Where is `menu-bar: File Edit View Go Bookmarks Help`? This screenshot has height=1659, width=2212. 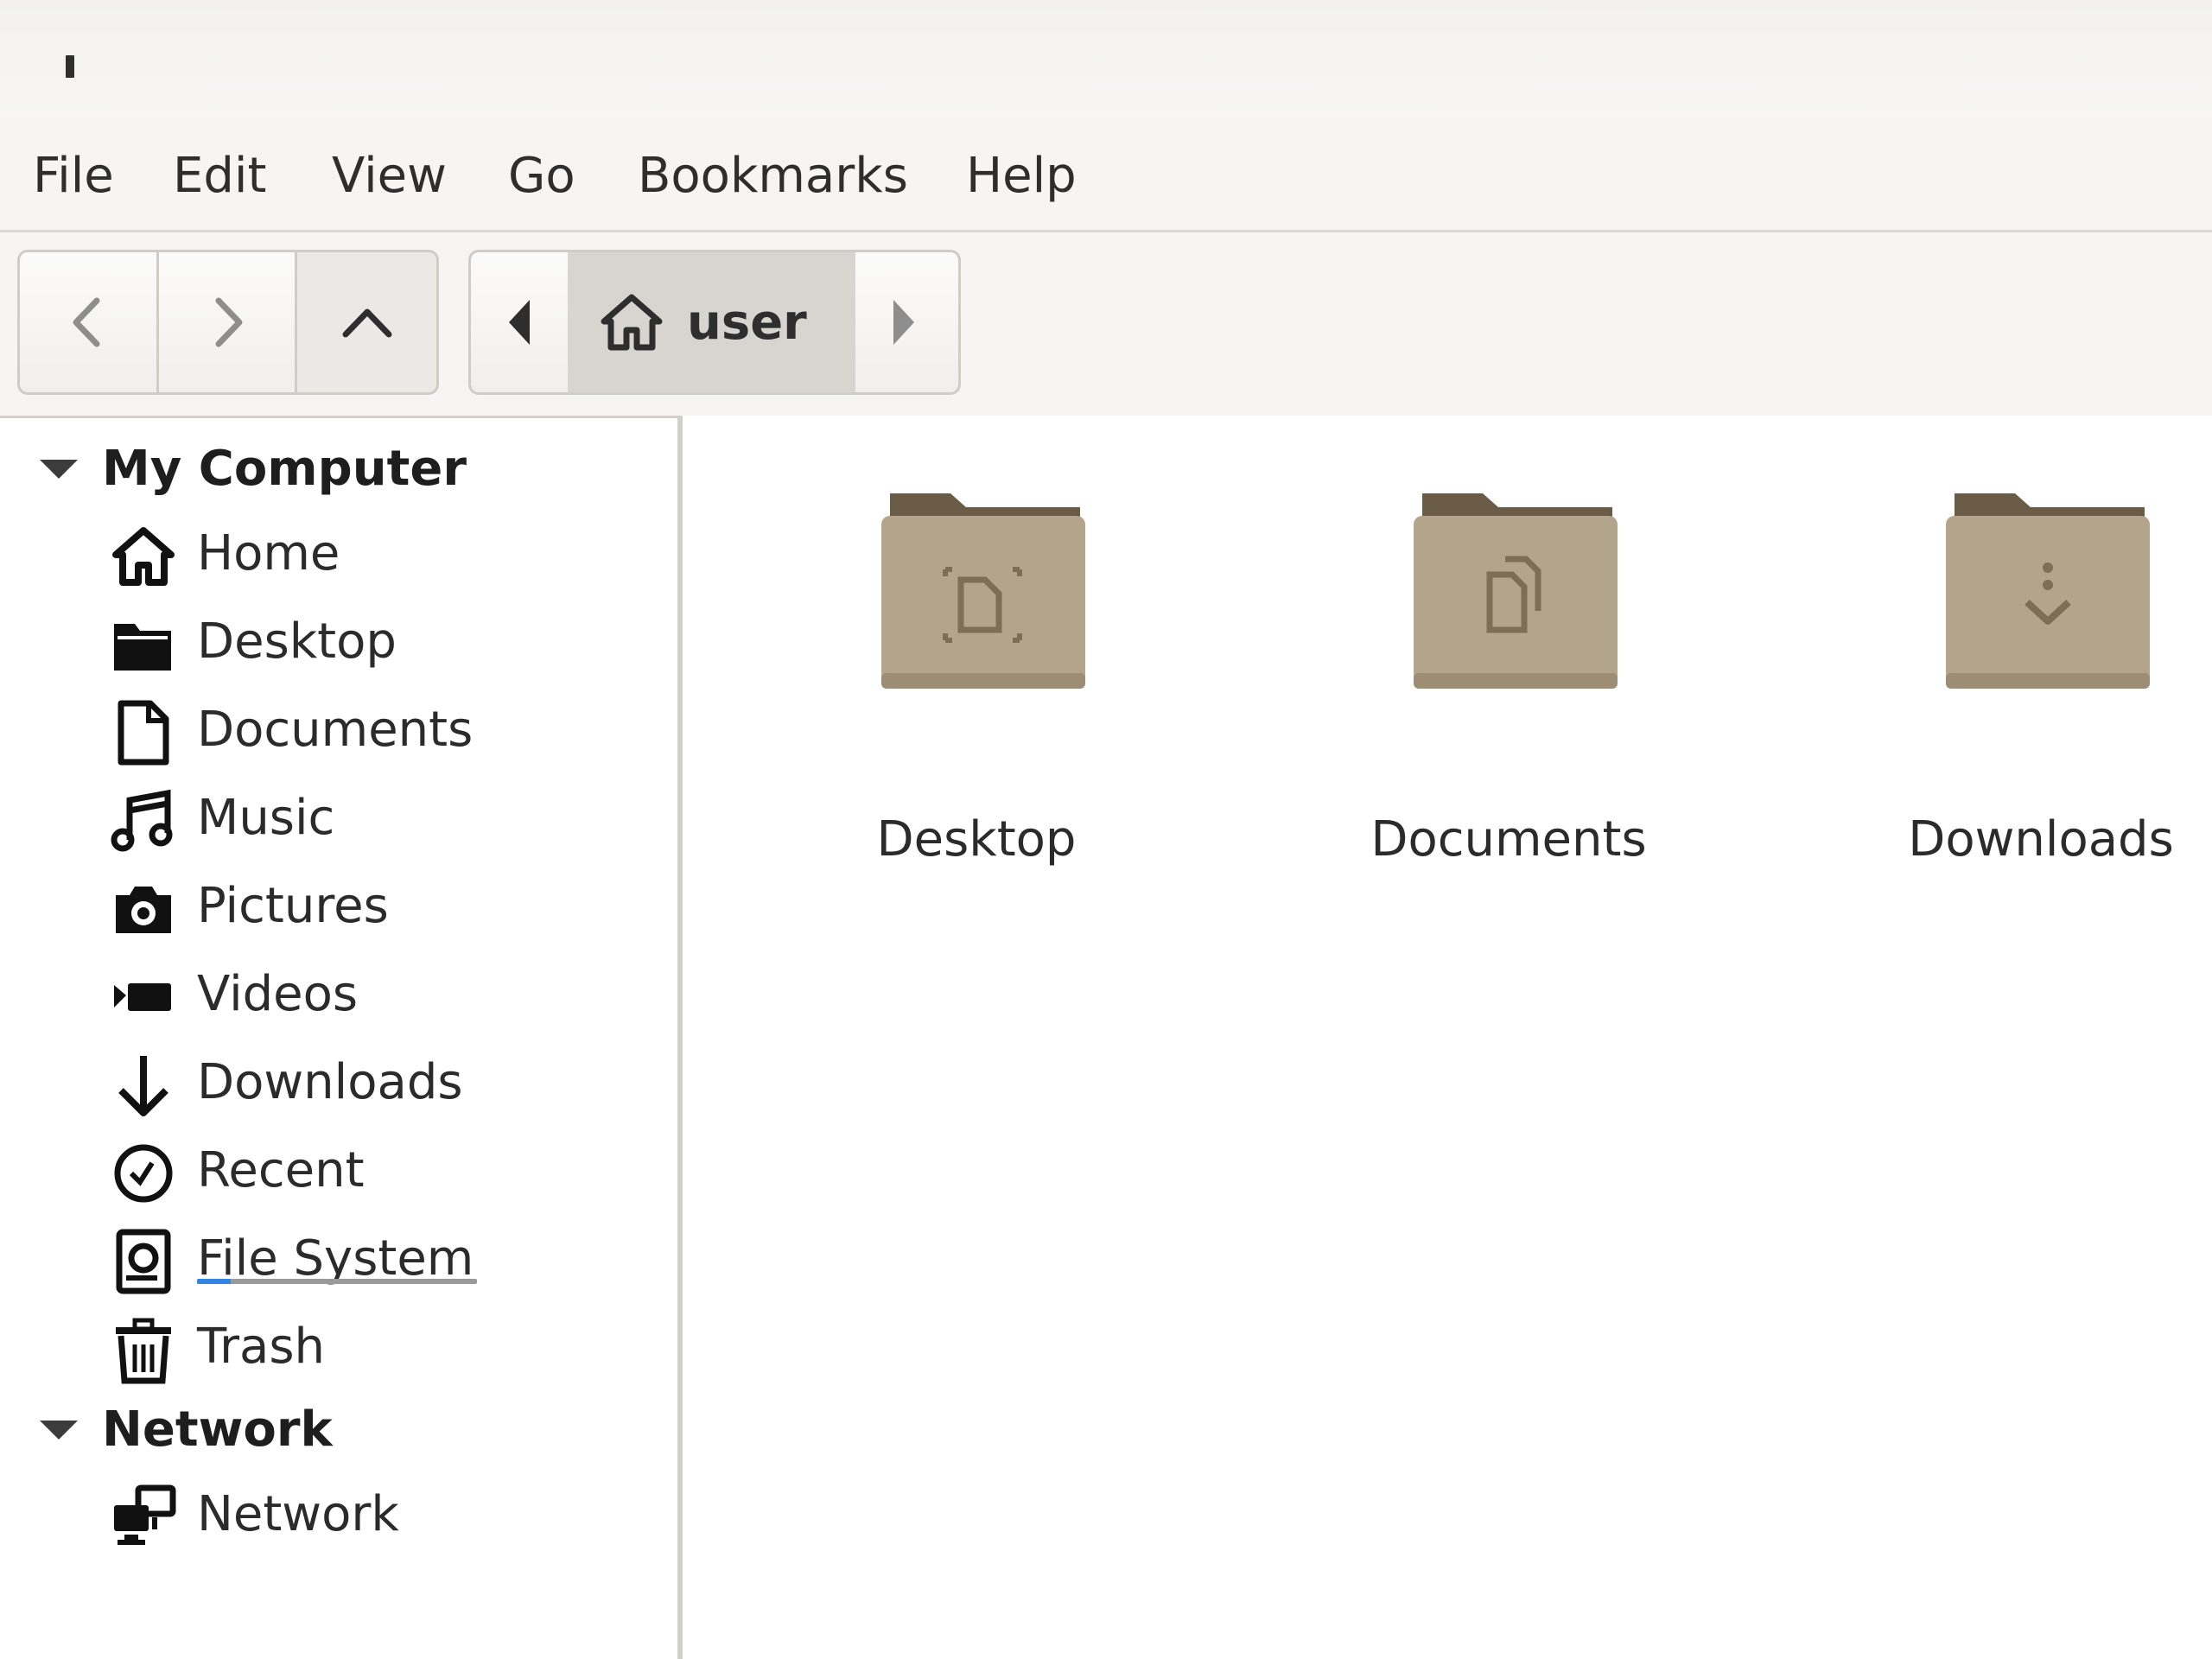 menu-bar: File Edit View Go Bookmarks Help is located at coordinates (1106, 176).